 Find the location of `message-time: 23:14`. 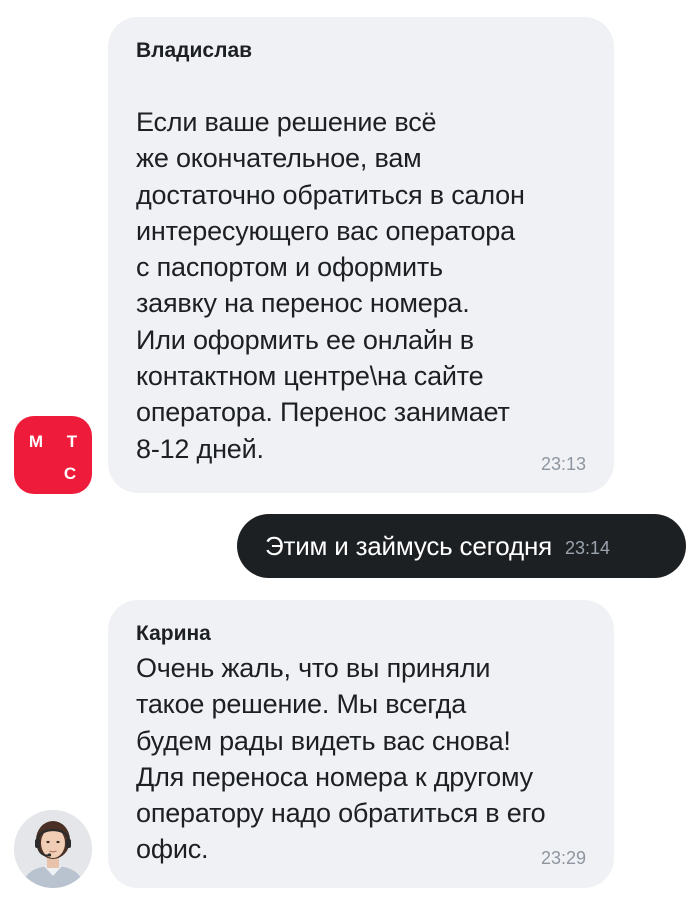

message-time: 23:14 is located at coordinates (587, 547).